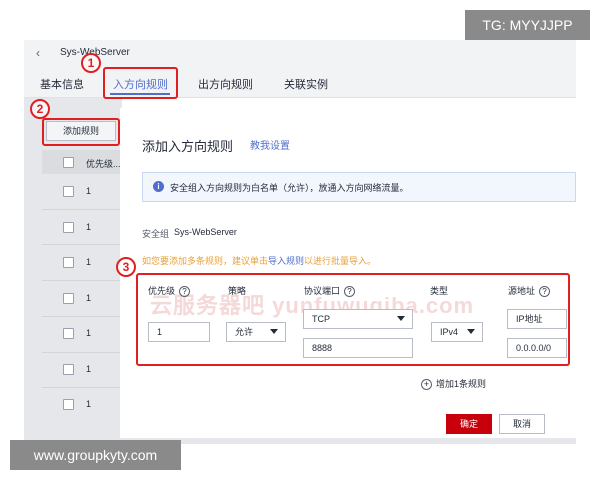  I want to click on security-group-value: Sys-WebServer, so click(205, 232).